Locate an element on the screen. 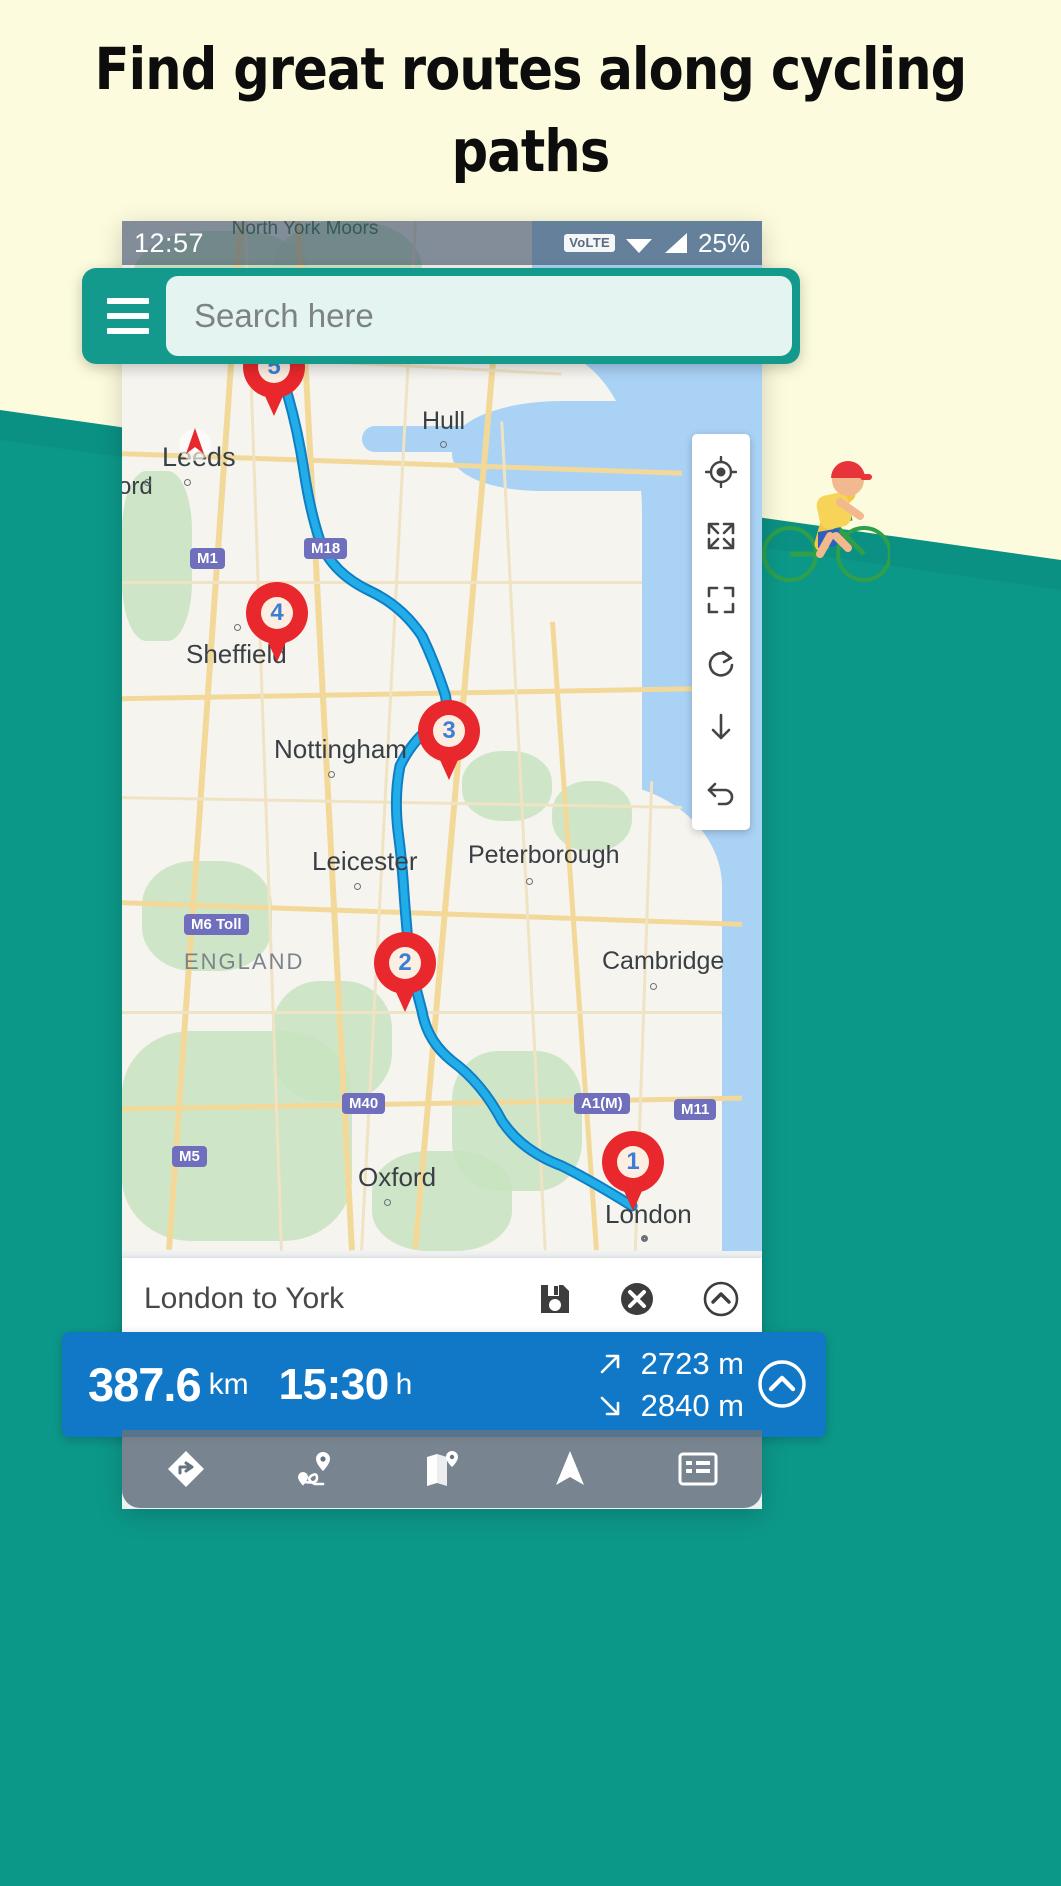 Image resolution: width=1061 pixels, height=1886 pixels. compass-needle-icon is located at coordinates (195, 445).